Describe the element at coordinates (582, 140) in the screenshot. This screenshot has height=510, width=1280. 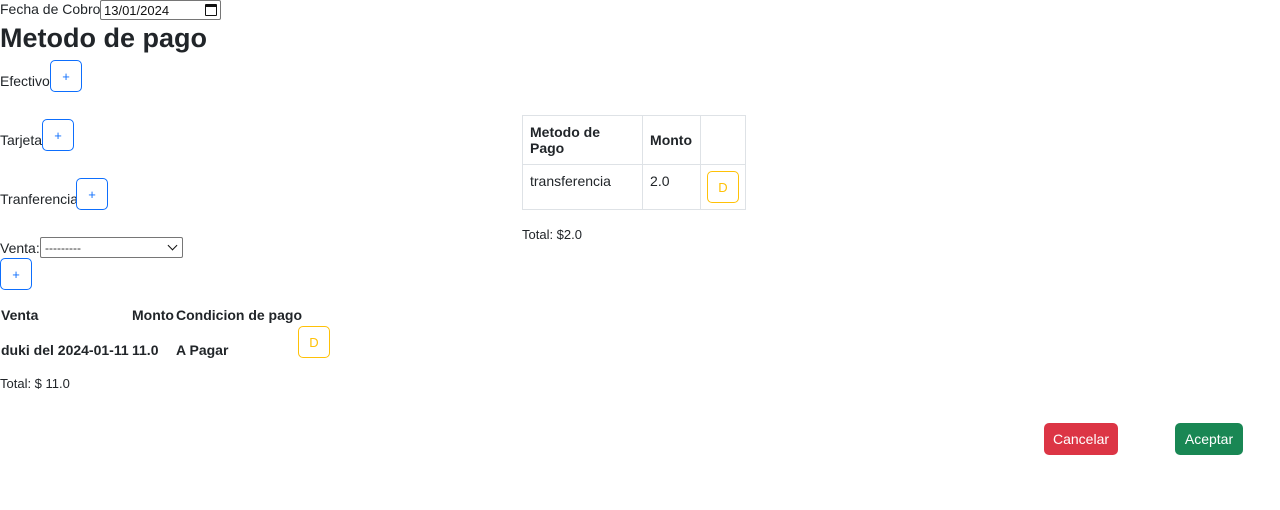
I see `pagos-header-metodo: Metodo de Pago` at that location.